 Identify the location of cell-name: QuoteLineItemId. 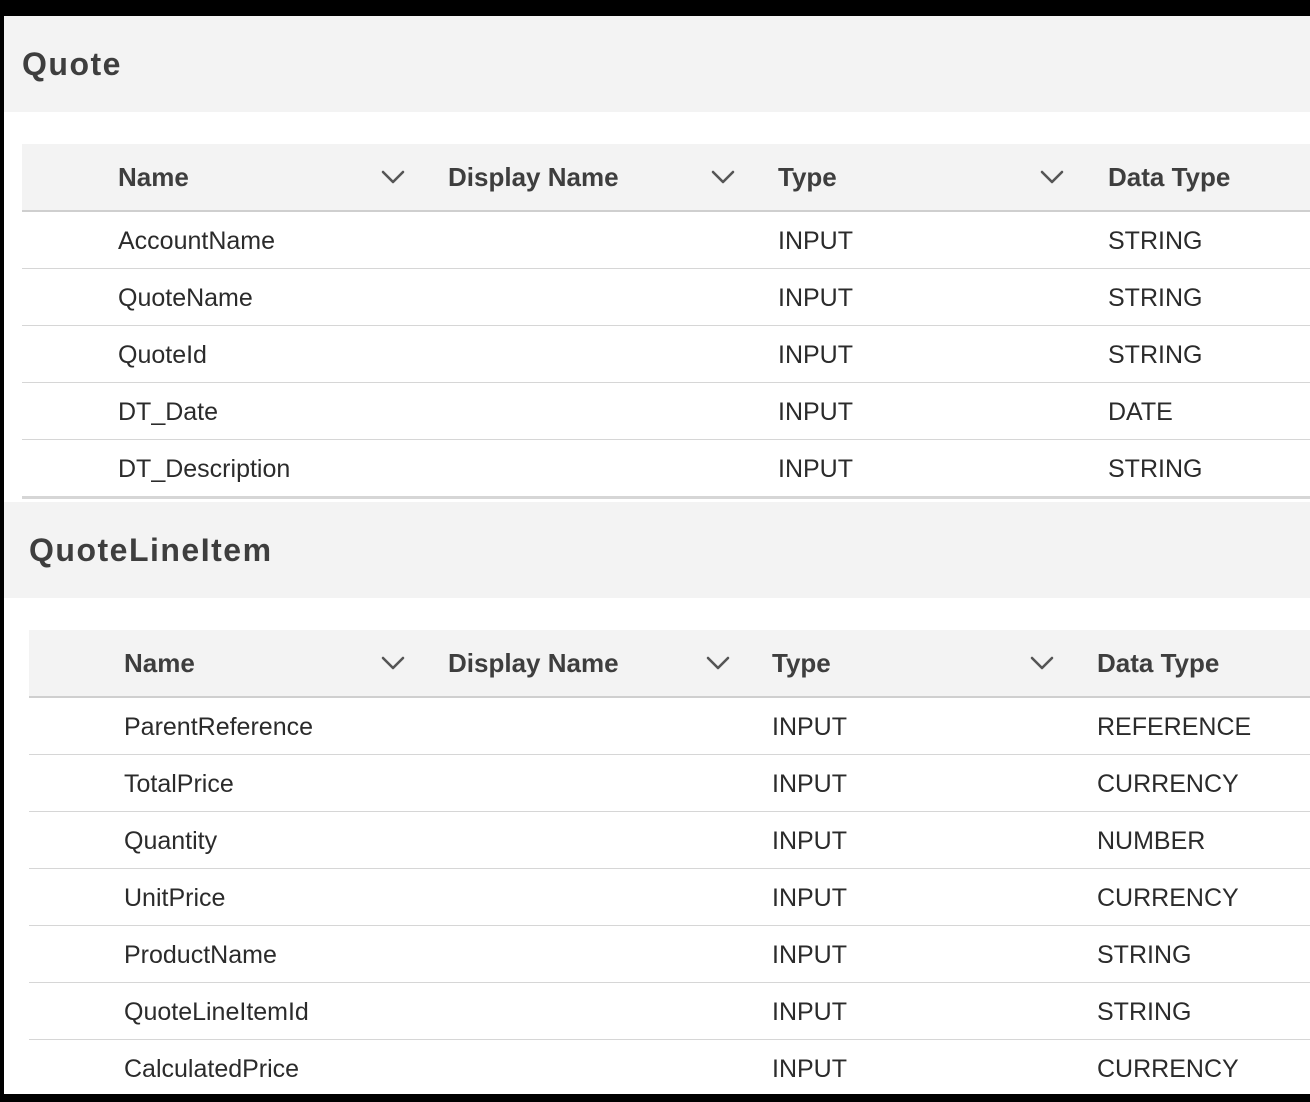
(216, 1012).